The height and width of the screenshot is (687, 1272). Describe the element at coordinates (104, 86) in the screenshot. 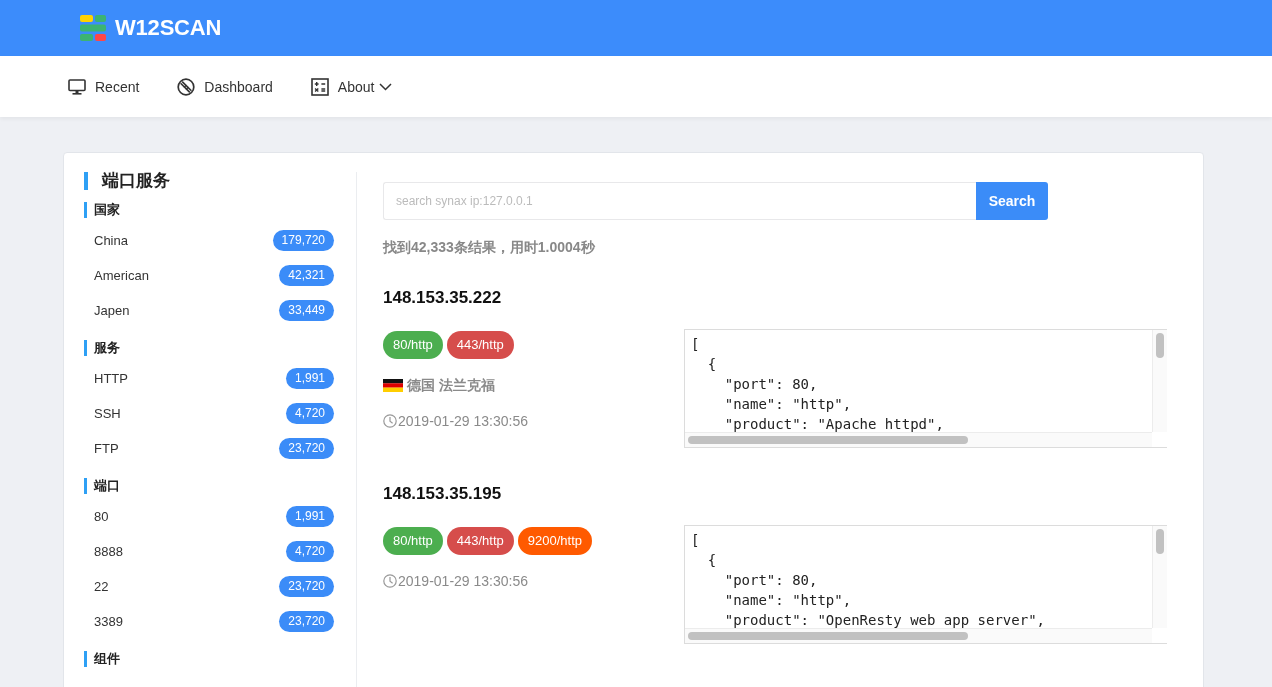

I see `nav-link: Recent` at that location.